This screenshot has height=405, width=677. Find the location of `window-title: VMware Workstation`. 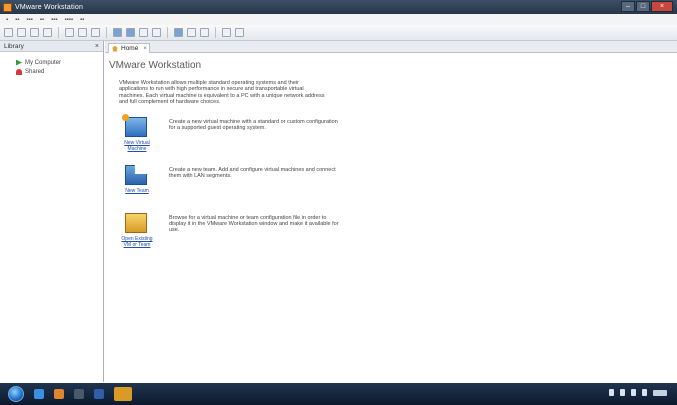

window-title: VMware Workstation is located at coordinates (49, 7).